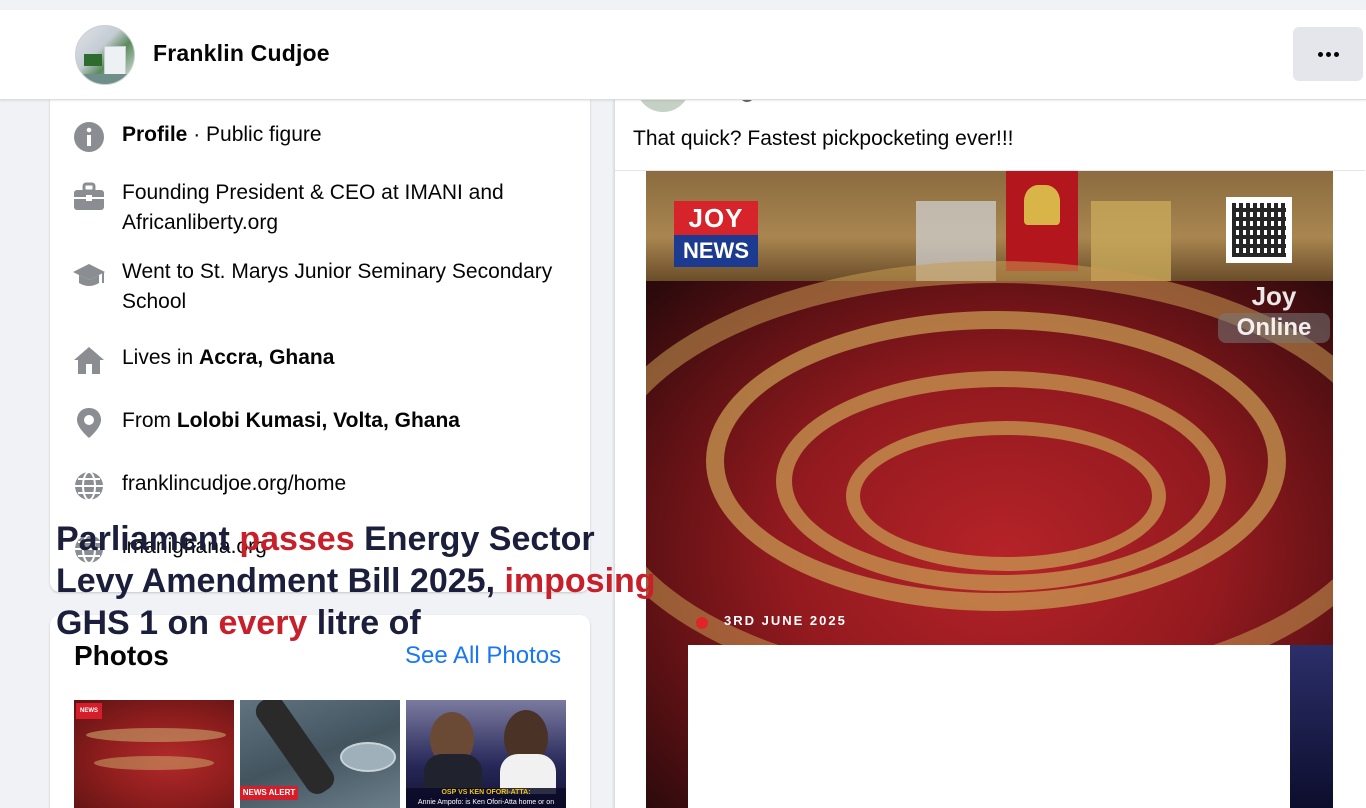 This screenshot has width=1366, height=808. Describe the element at coordinates (241, 53) in the screenshot. I see `page-name: Franklin Cudjoe` at that location.